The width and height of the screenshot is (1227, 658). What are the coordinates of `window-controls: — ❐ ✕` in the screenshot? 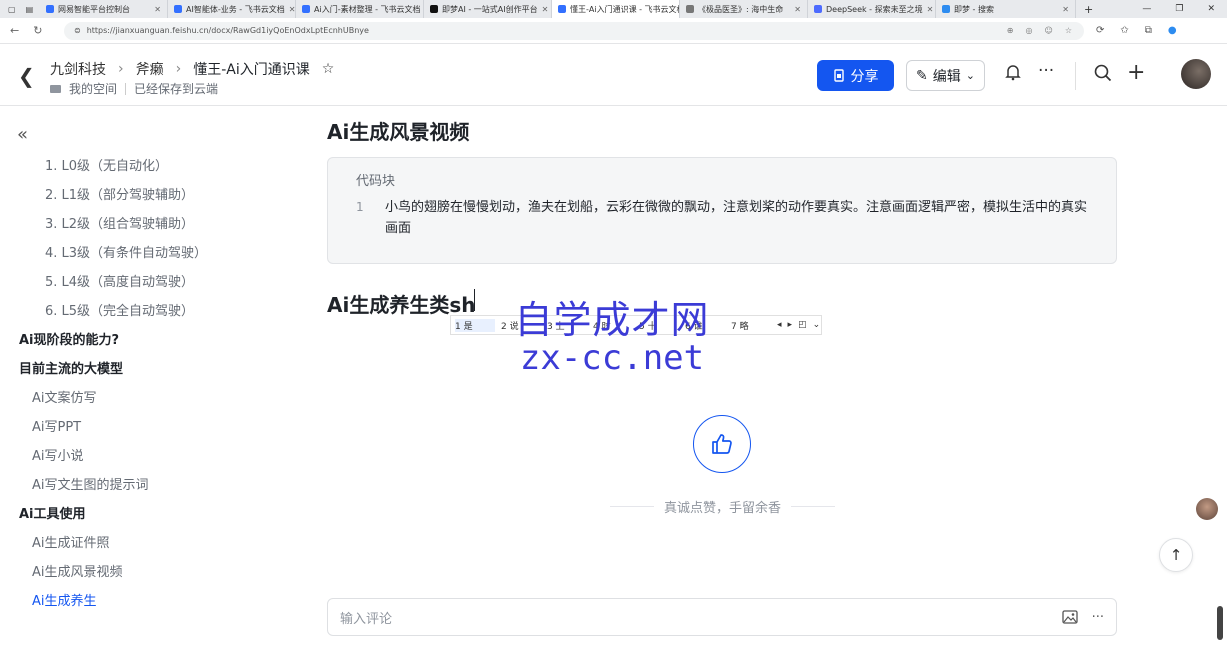 It's located at (1184, 9).